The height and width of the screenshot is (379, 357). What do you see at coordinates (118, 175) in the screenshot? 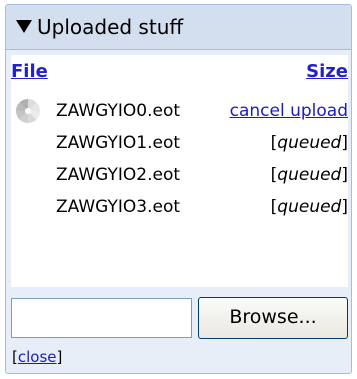
I see `file-name: ZAWGYIO2.eot` at bounding box center [118, 175].